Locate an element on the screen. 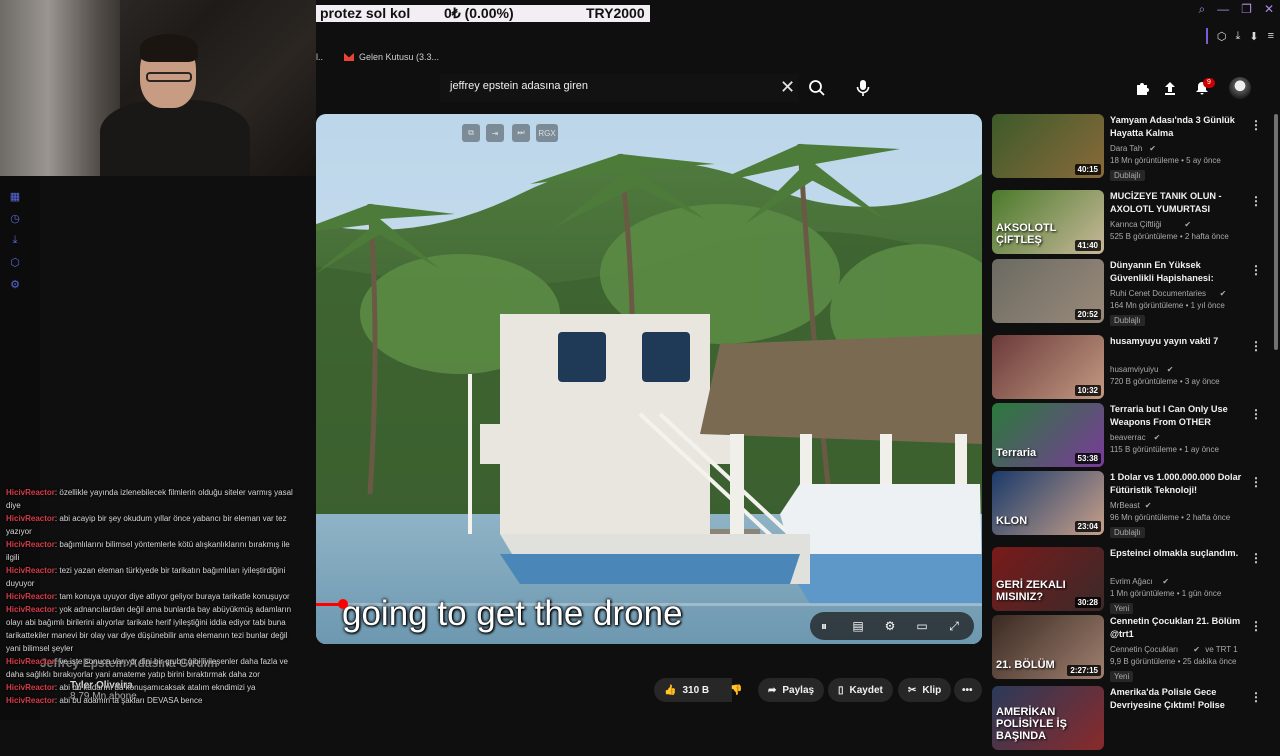 The image size is (1280, 756). recommendation-channel: MrBeast is located at coordinates (1125, 505).